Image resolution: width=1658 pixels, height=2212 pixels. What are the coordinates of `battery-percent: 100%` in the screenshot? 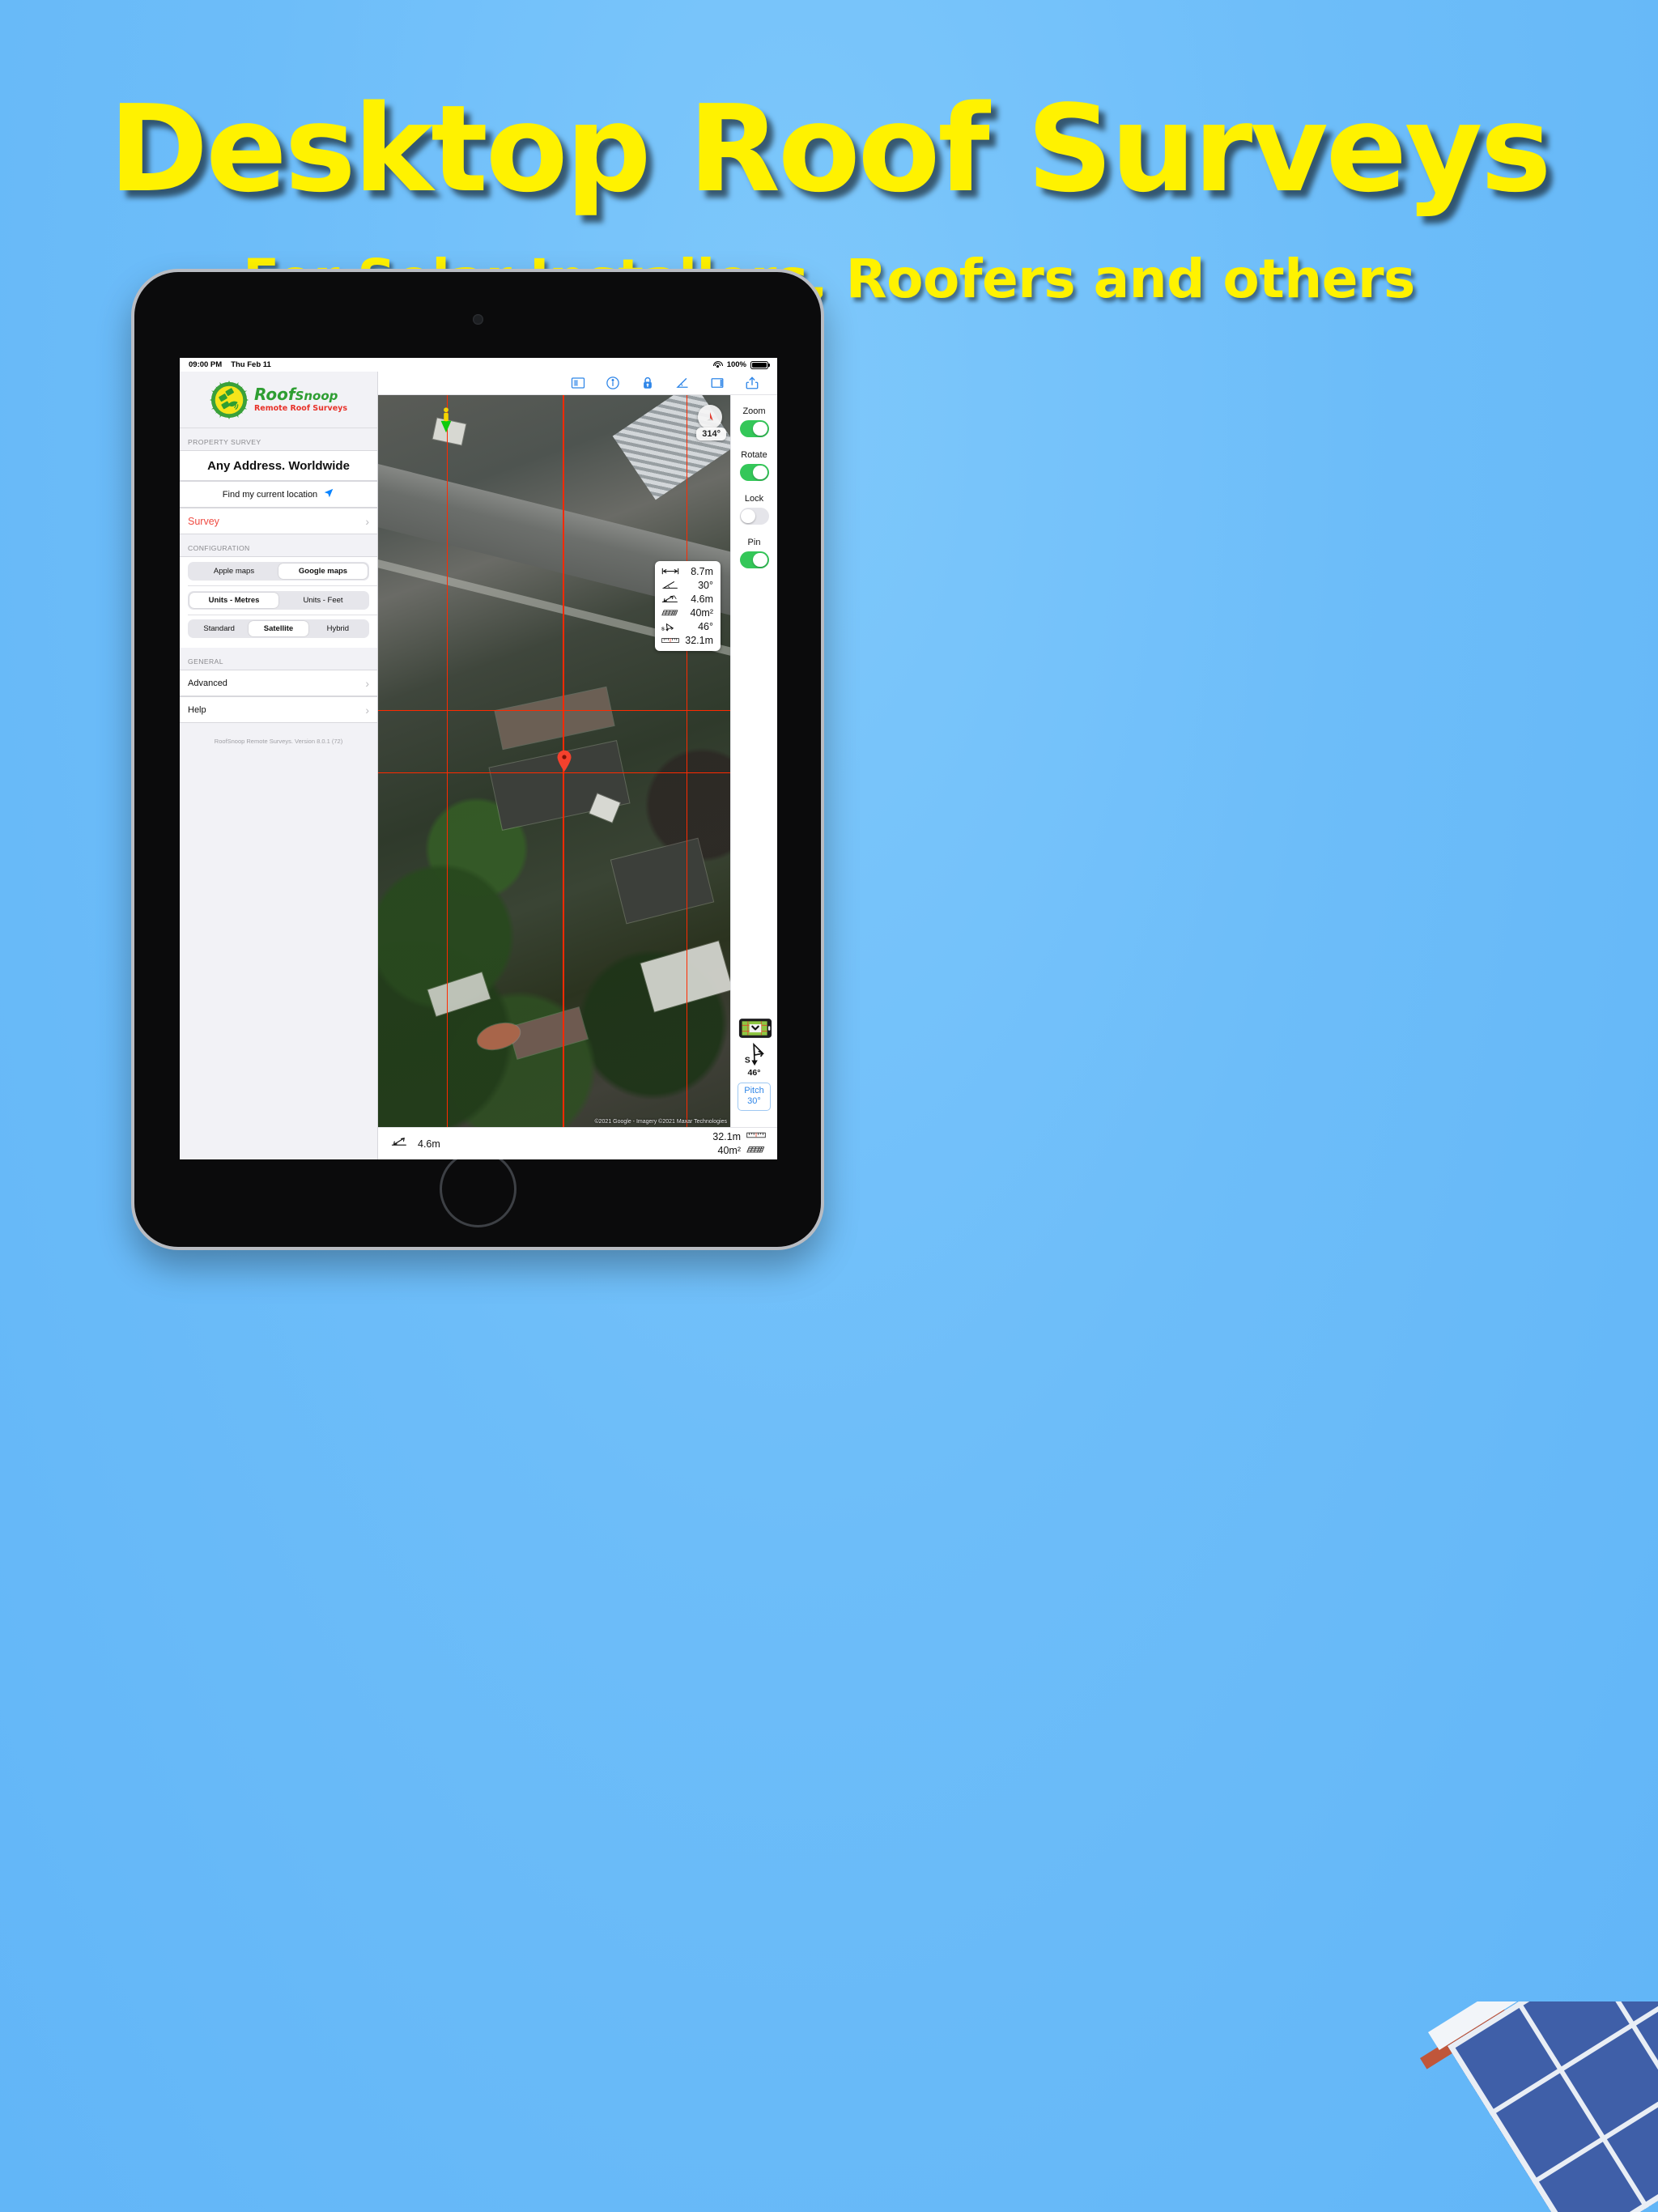 It's located at (736, 364).